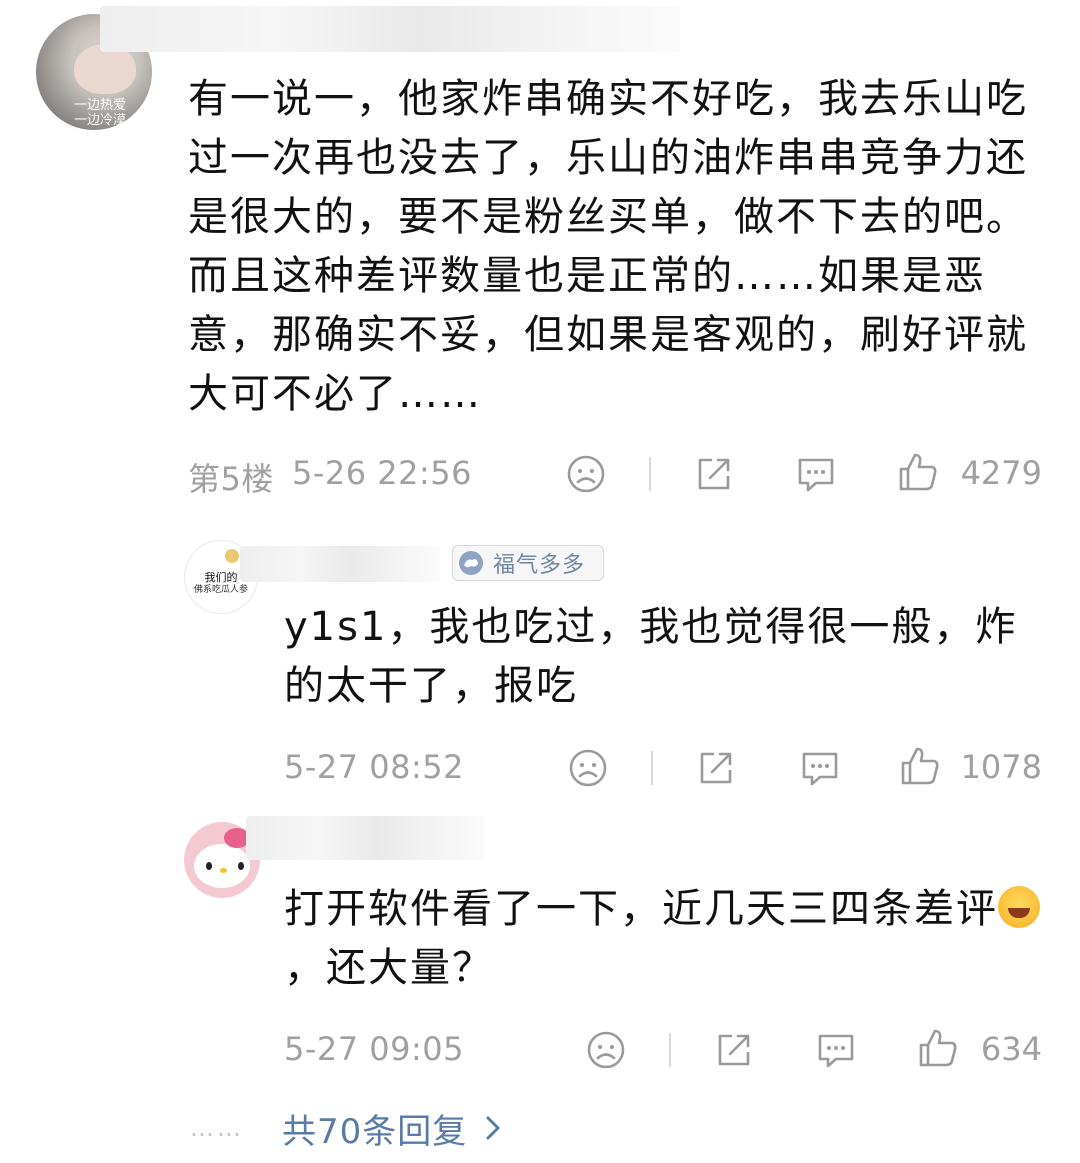  What do you see at coordinates (223, 870) in the screenshot?
I see `nose` at bounding box center [223, 870].